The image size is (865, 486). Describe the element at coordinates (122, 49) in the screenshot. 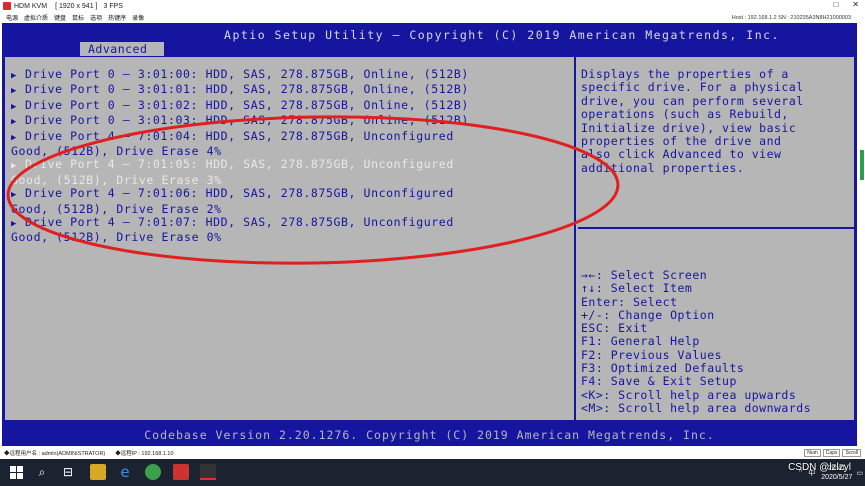

I see `tab-advanced: Advanced` at that location.